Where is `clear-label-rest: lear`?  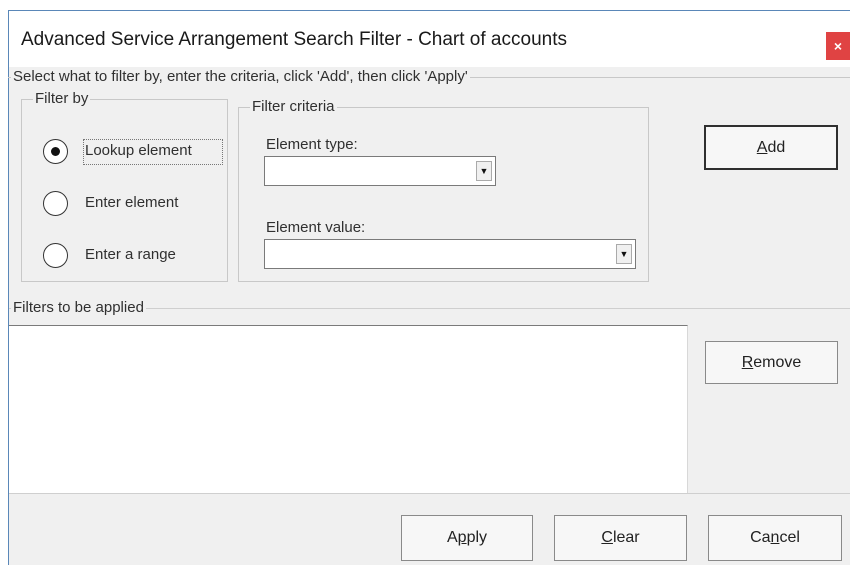
clear-label-rest: lear is located at coordinates (626, 537).